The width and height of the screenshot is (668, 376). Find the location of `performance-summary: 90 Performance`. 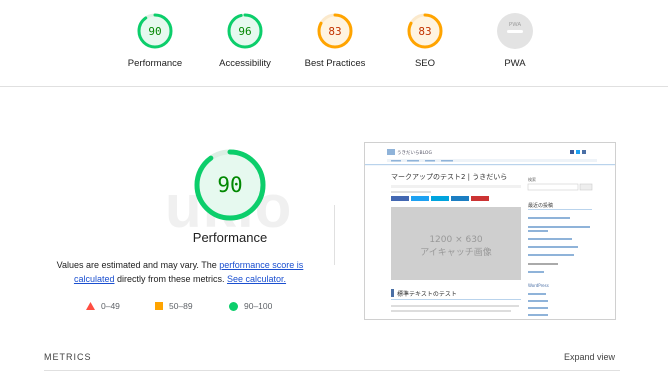

performance-summary: 90 Performance is located at coordinates (230, 196).